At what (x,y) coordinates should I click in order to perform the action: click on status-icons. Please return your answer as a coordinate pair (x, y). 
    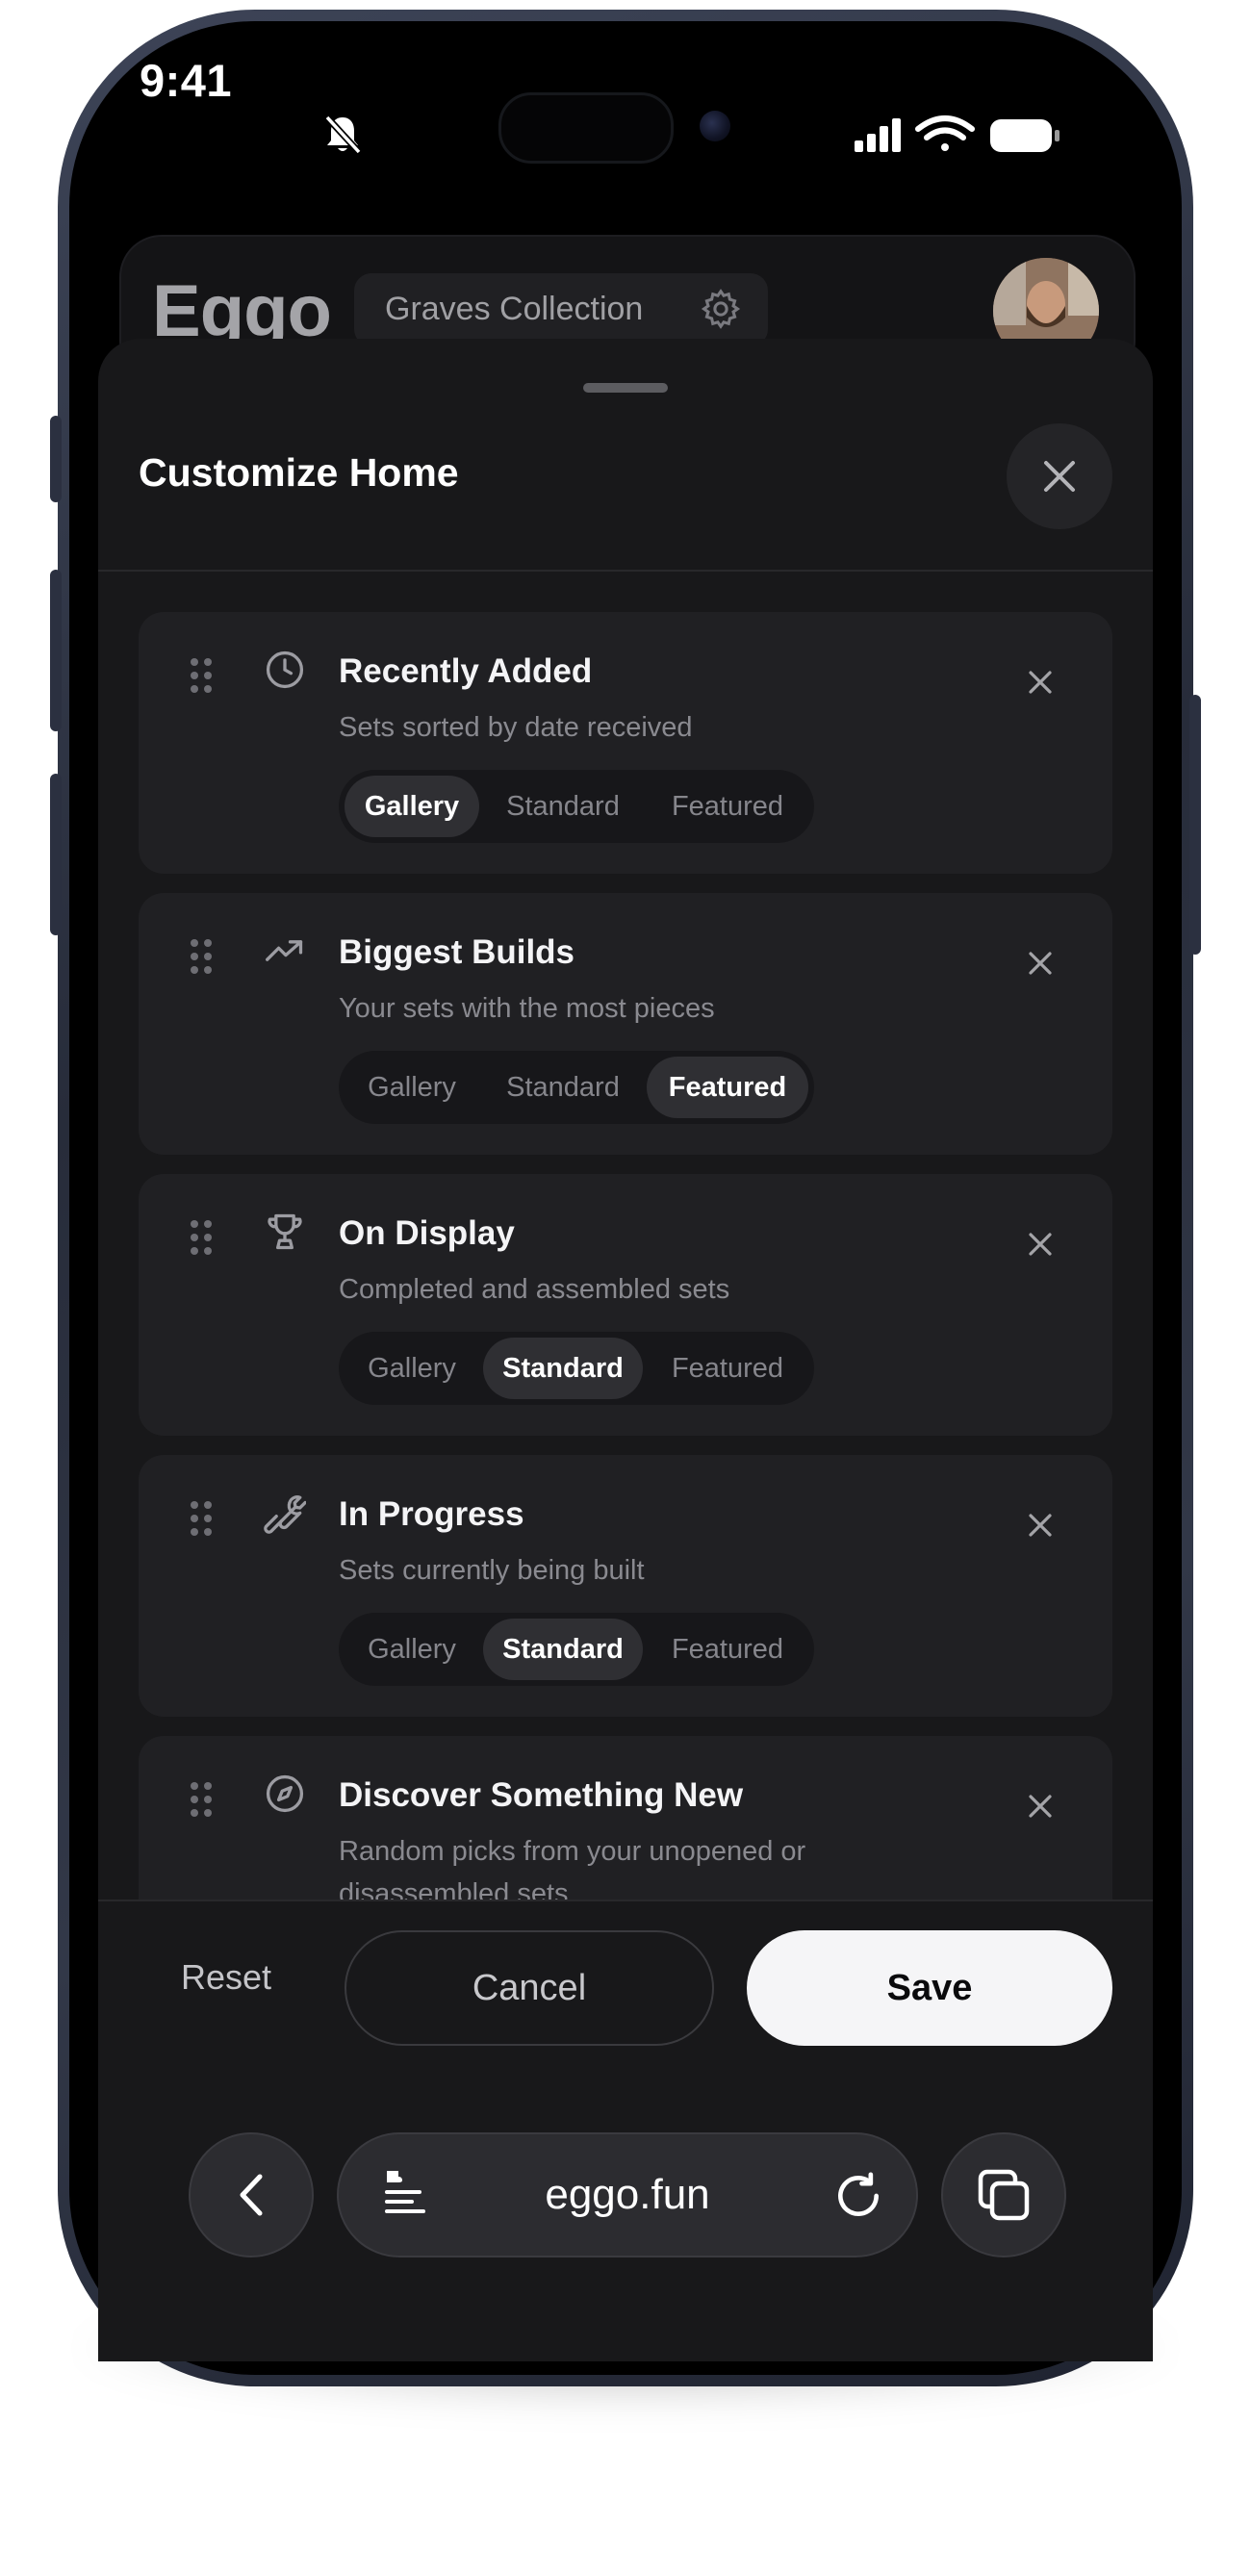
    Looking at the image, I should click on (958, 133).